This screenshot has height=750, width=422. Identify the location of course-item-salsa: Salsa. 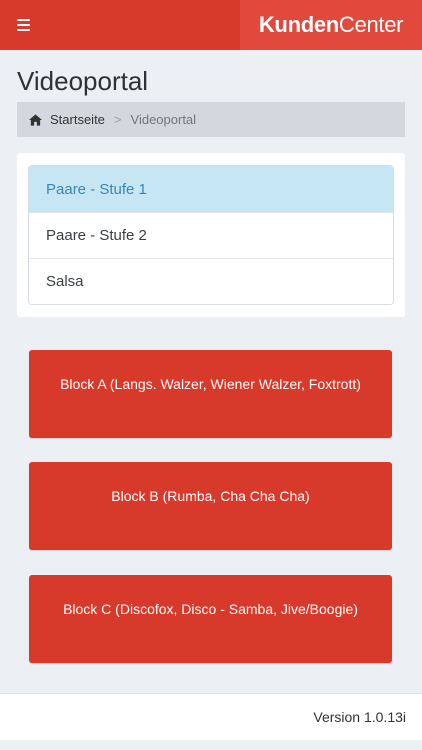
(211, 281).